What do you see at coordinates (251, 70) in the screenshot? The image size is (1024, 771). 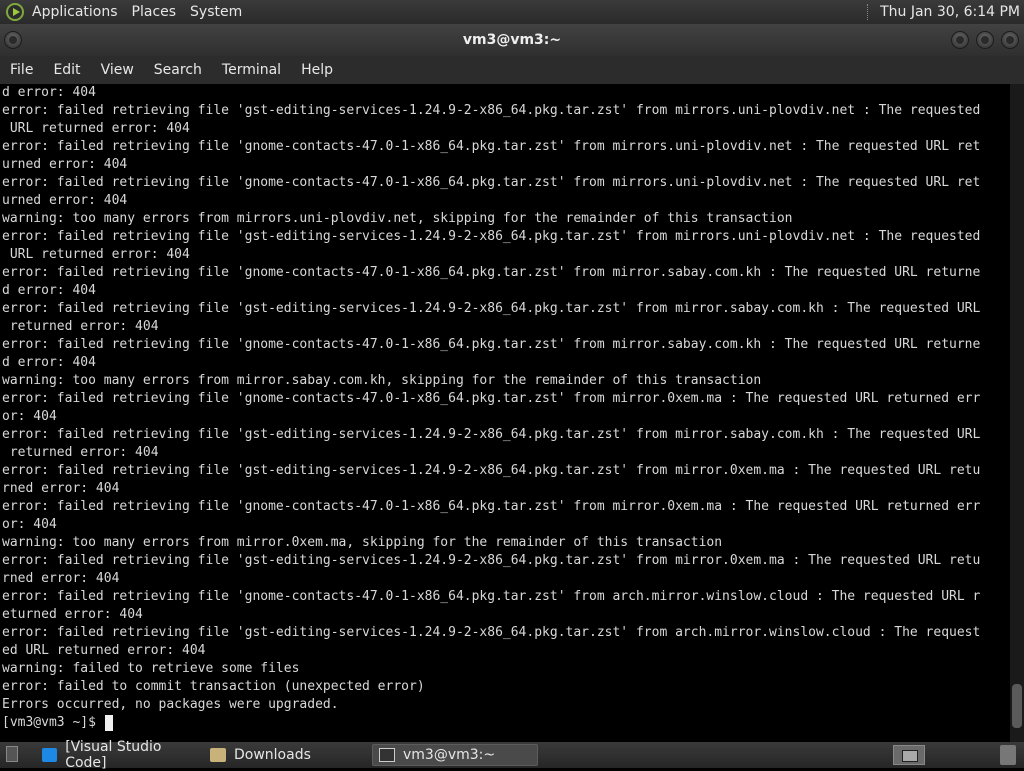 I see `menu-terminal: Terminal` at bounding box center [251, 70].